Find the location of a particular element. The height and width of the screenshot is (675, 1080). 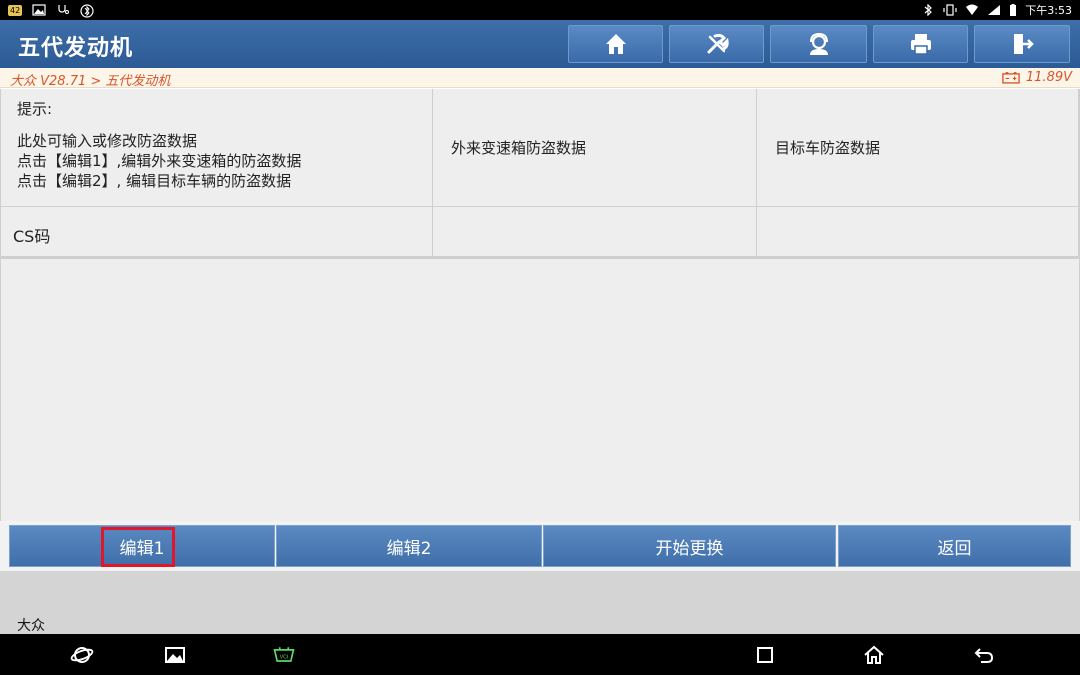

home-button is located at coordinates (615, 44).